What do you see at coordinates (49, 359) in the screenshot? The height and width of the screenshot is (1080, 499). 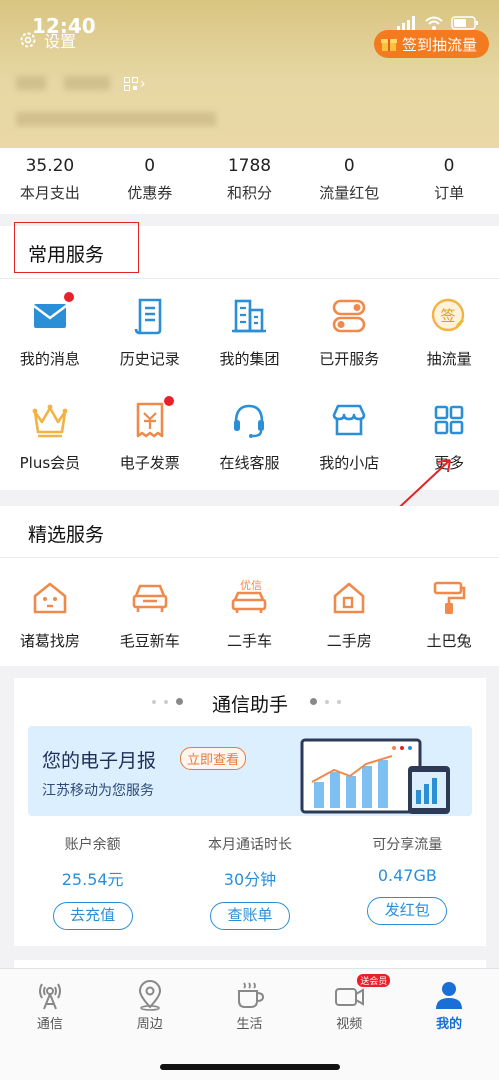 I see `service-label: 我的消息` at bounding box center [49, 359].